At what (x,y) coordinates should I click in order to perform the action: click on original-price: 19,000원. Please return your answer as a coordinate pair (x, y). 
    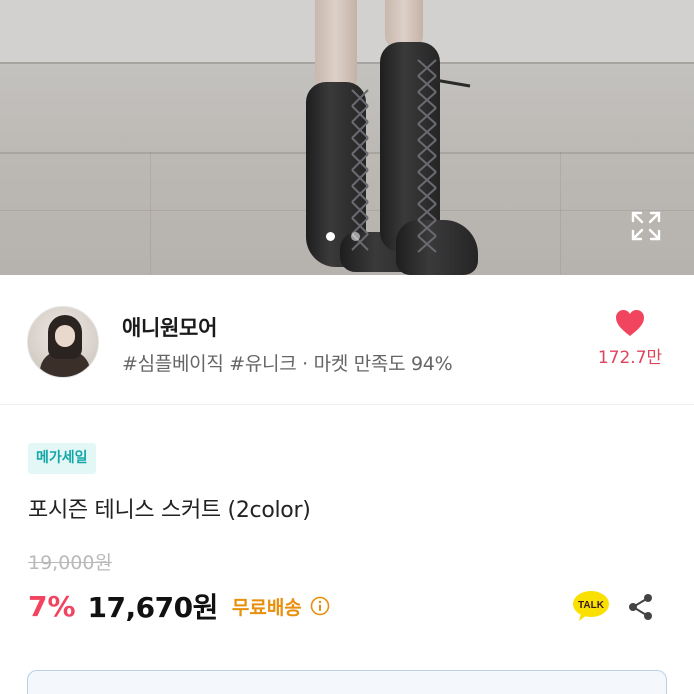
    Looking at the image, I should click on (70, 563).